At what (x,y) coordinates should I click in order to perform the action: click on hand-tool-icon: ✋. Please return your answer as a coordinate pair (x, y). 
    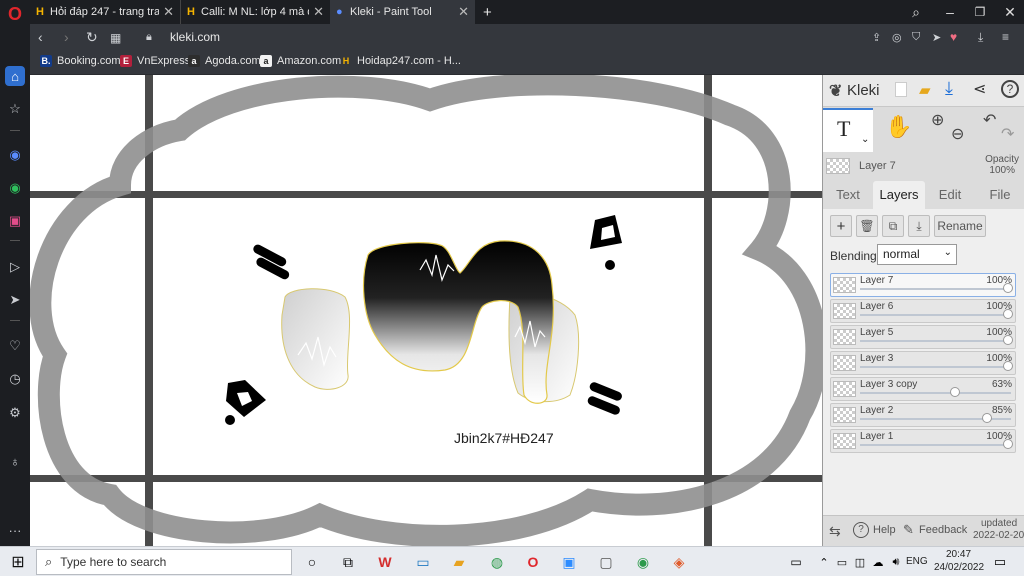
    Looking at the image, I should click on (898, 127).